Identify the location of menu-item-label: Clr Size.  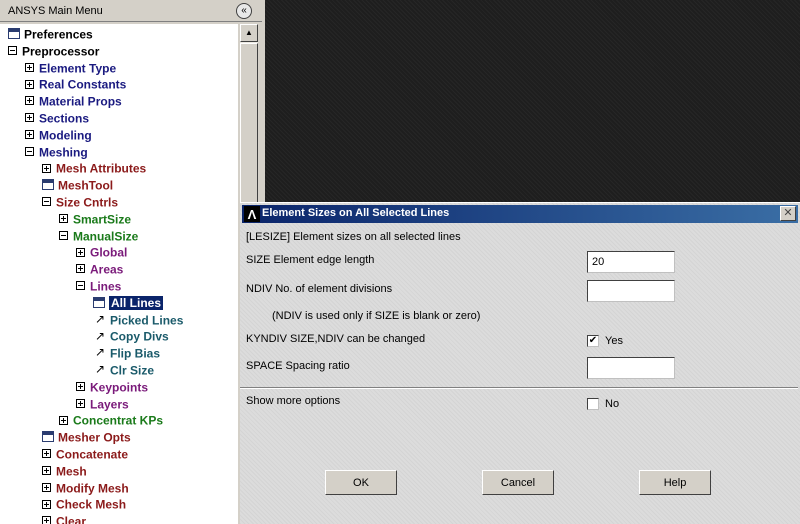
(132, 370).